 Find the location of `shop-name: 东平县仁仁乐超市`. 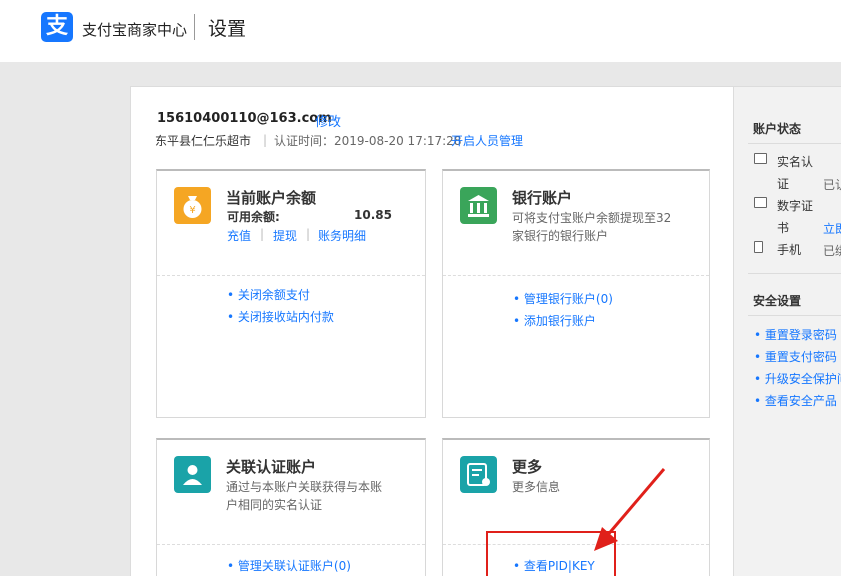

shop-name: 东平县仁仁乐超市 is located at coordinates (203, 141).